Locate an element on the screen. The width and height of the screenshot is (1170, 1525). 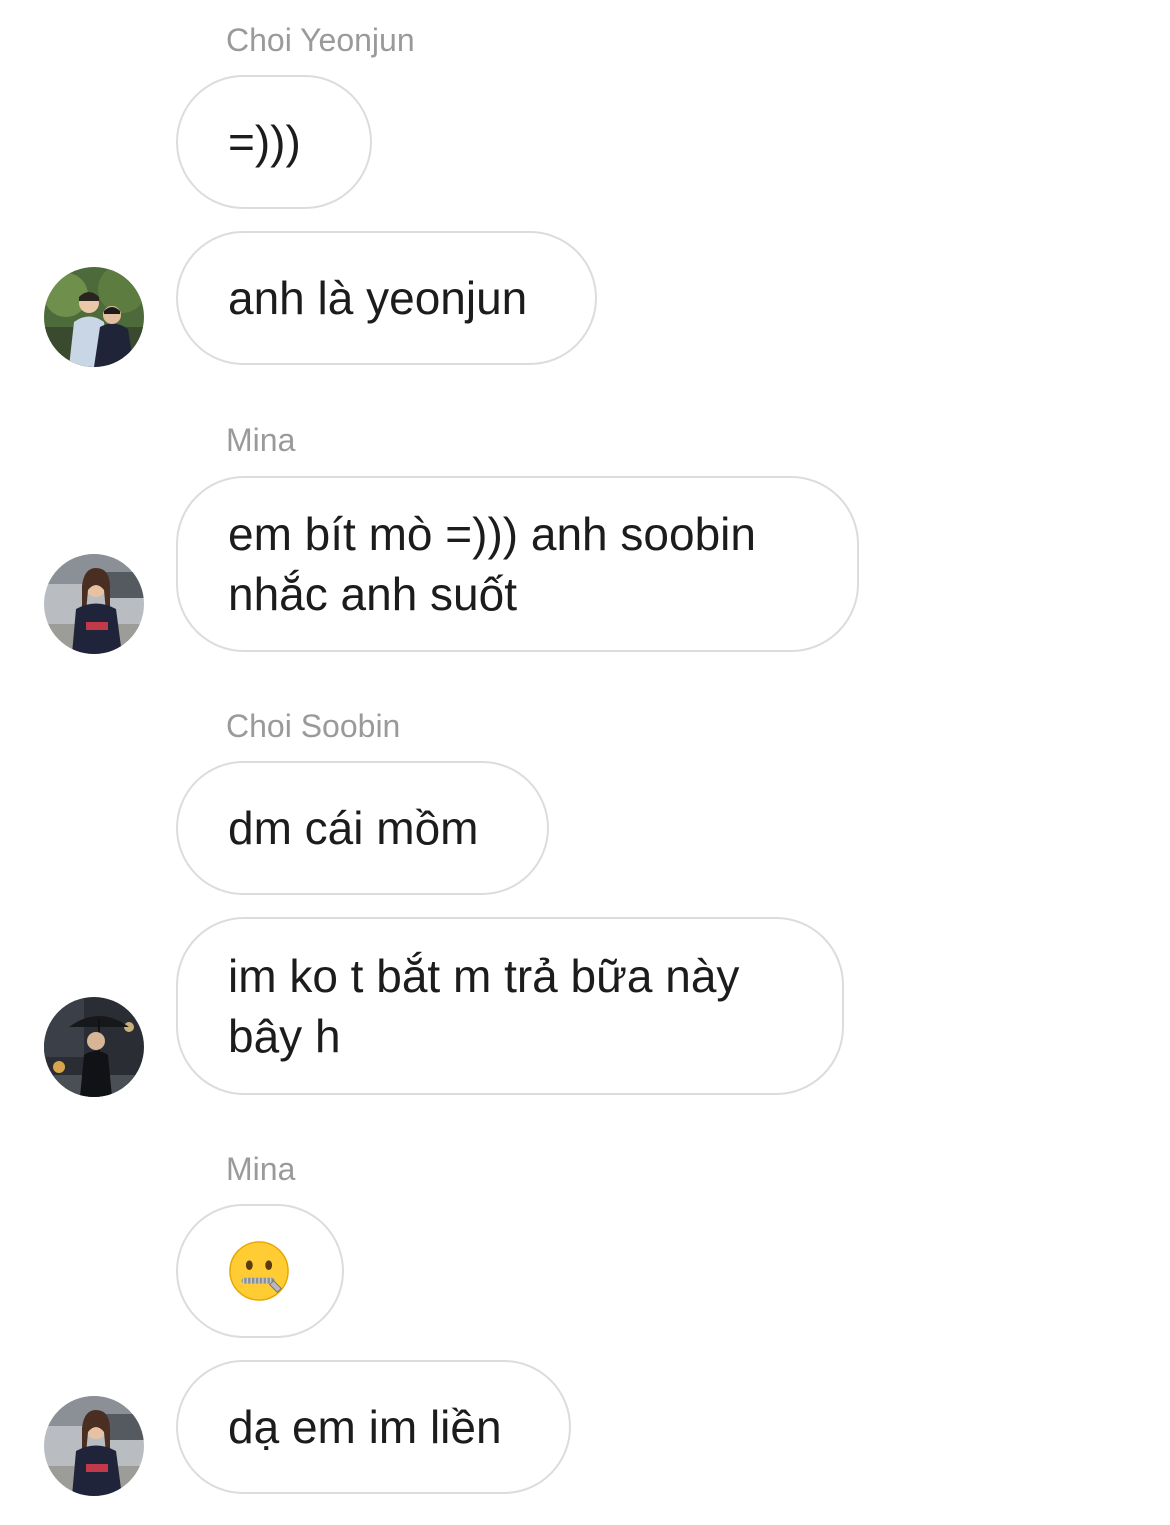
sender-name: Choi Yeonjun is located at coordinates (320, 40).